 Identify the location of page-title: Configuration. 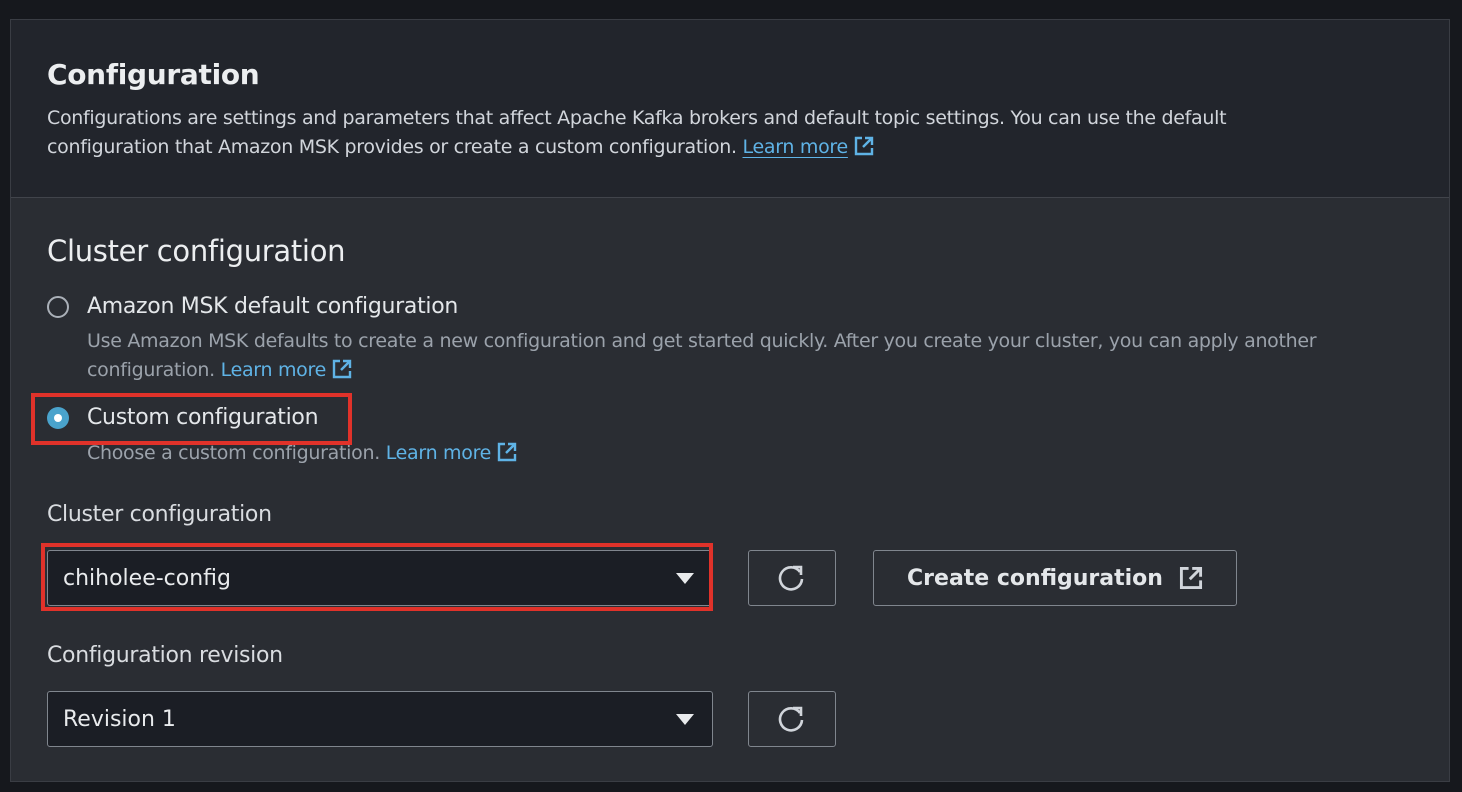
(153, 74).